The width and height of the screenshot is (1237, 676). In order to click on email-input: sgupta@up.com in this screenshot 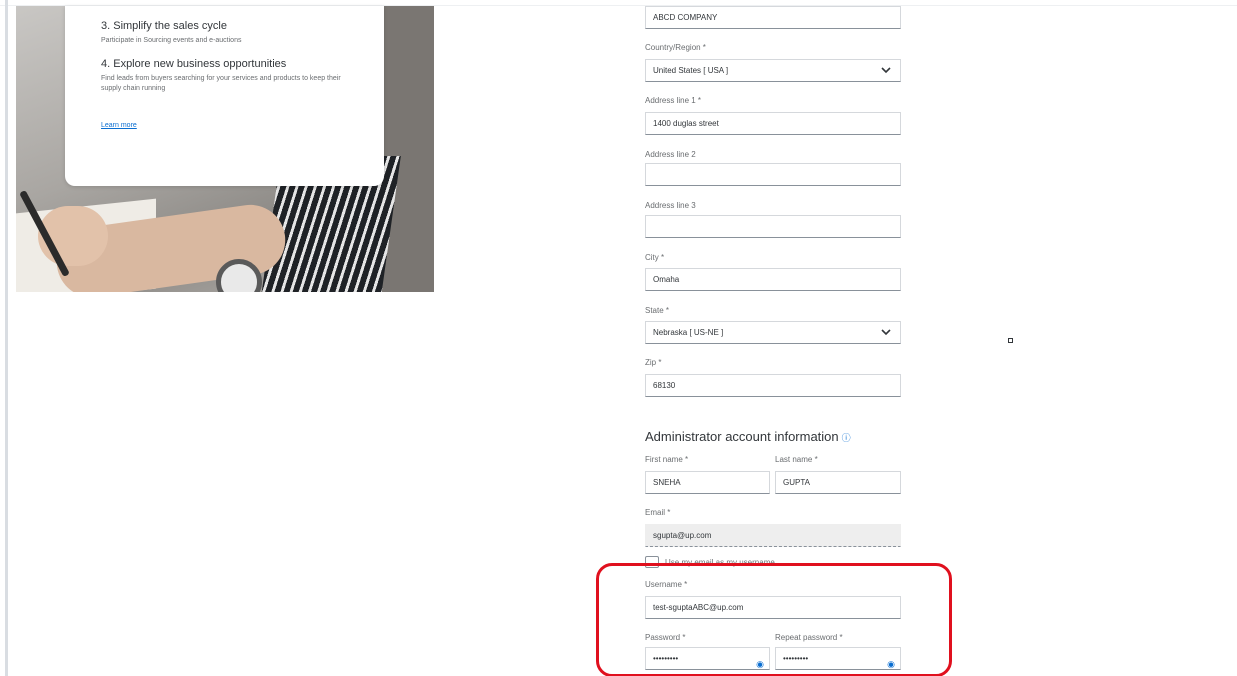, I will do `click(773, 535)`.